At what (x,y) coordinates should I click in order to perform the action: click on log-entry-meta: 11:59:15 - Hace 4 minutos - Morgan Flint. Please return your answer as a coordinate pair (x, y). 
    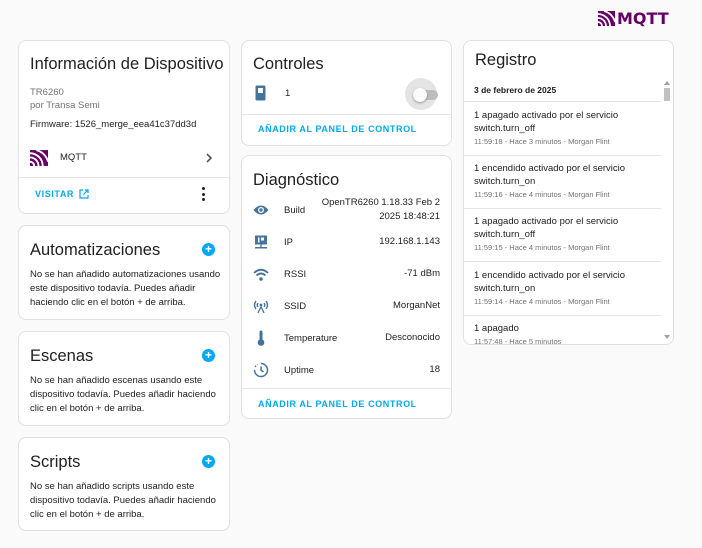
    Looking at the image, I should click on (542, 247).